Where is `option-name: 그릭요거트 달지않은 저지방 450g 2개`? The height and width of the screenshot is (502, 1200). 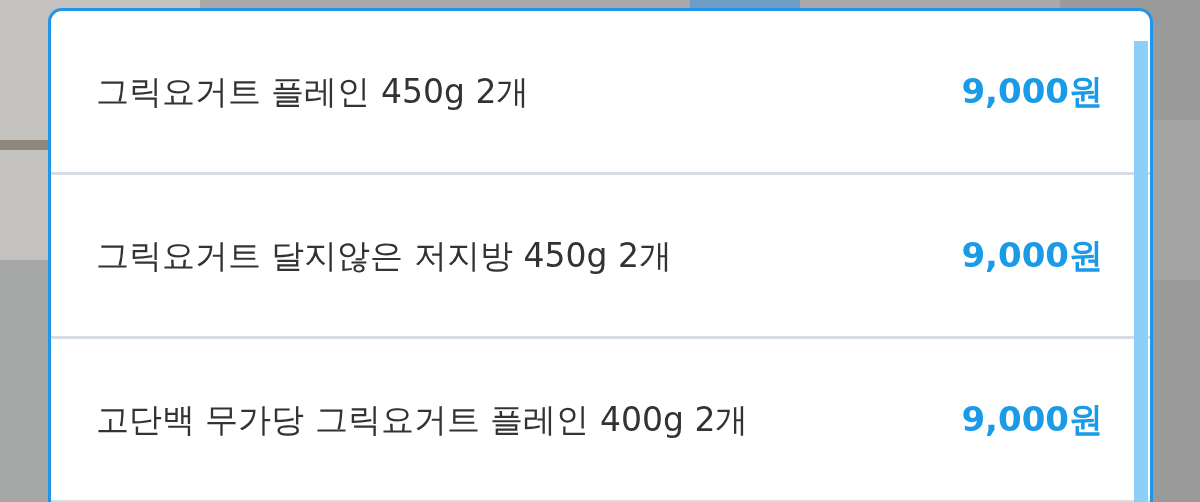
option-name: 그릭요거트 달지않은 저지방 450g 2개 is located at coordinates (384, 255).